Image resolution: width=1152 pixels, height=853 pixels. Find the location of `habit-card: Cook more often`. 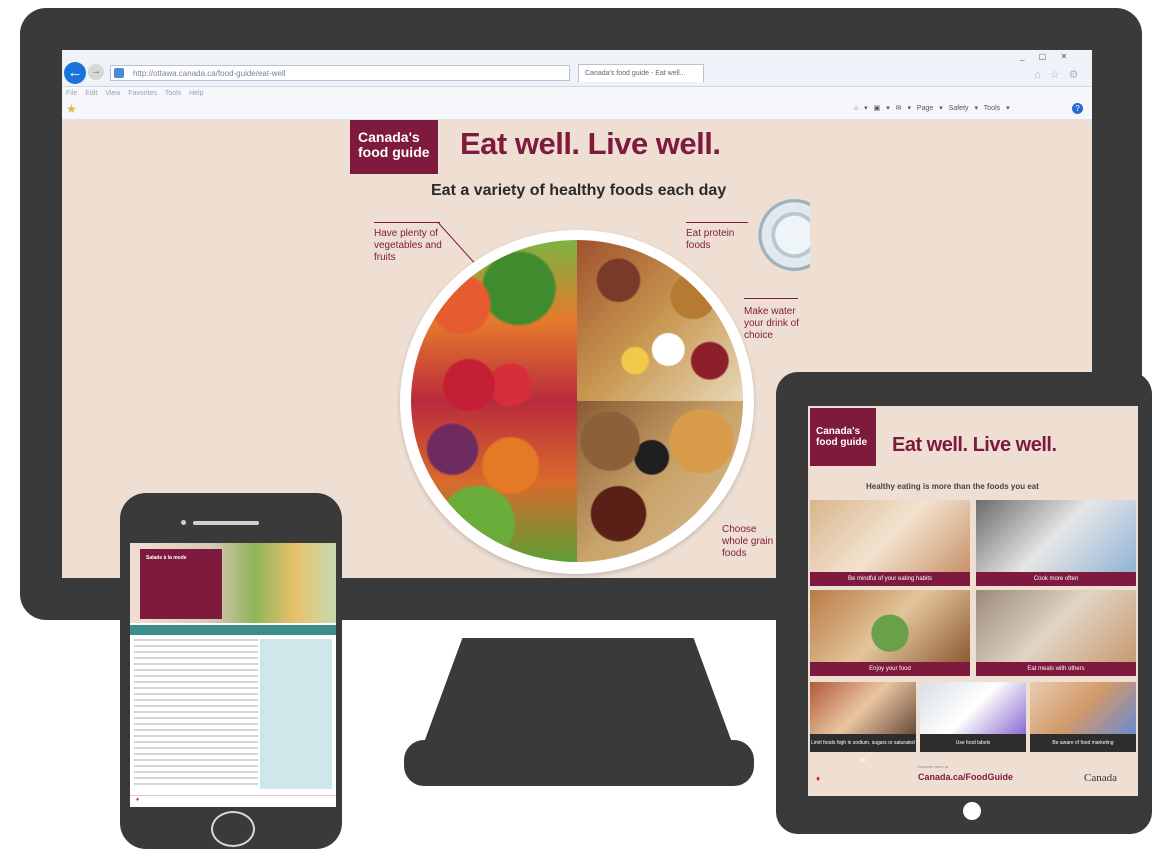

habit-card: Cook more often is located at coordinates (1056, 543).